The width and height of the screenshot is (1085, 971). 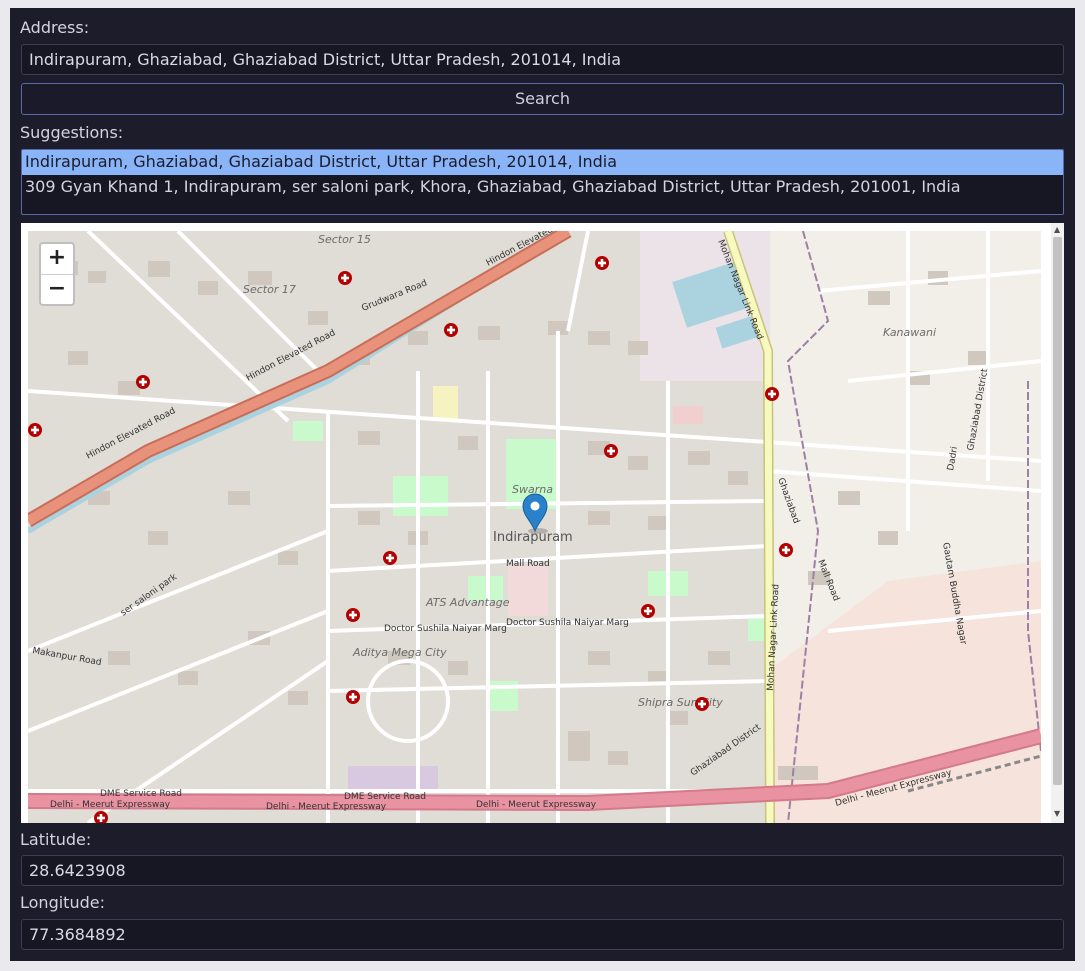 What do you see at coordinates (393, 778) in the screenshot?
I see `commercial-area` at bounding box center [393, 778].